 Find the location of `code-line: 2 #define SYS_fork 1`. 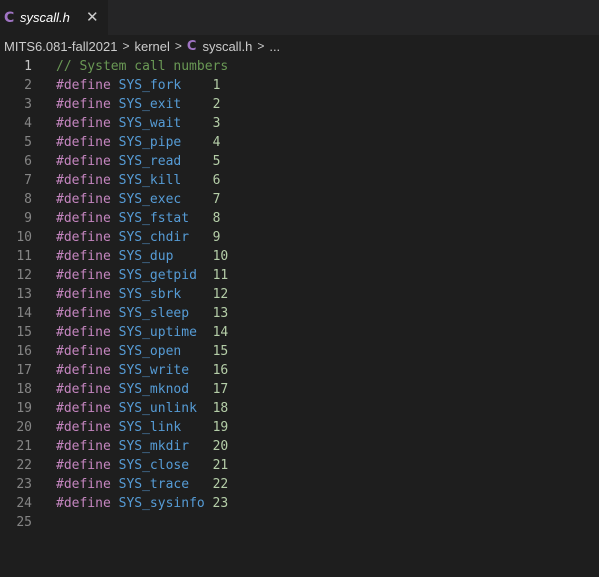

code-line: 2 #define SYS_fork 1 is located at coordinates (299, 85).